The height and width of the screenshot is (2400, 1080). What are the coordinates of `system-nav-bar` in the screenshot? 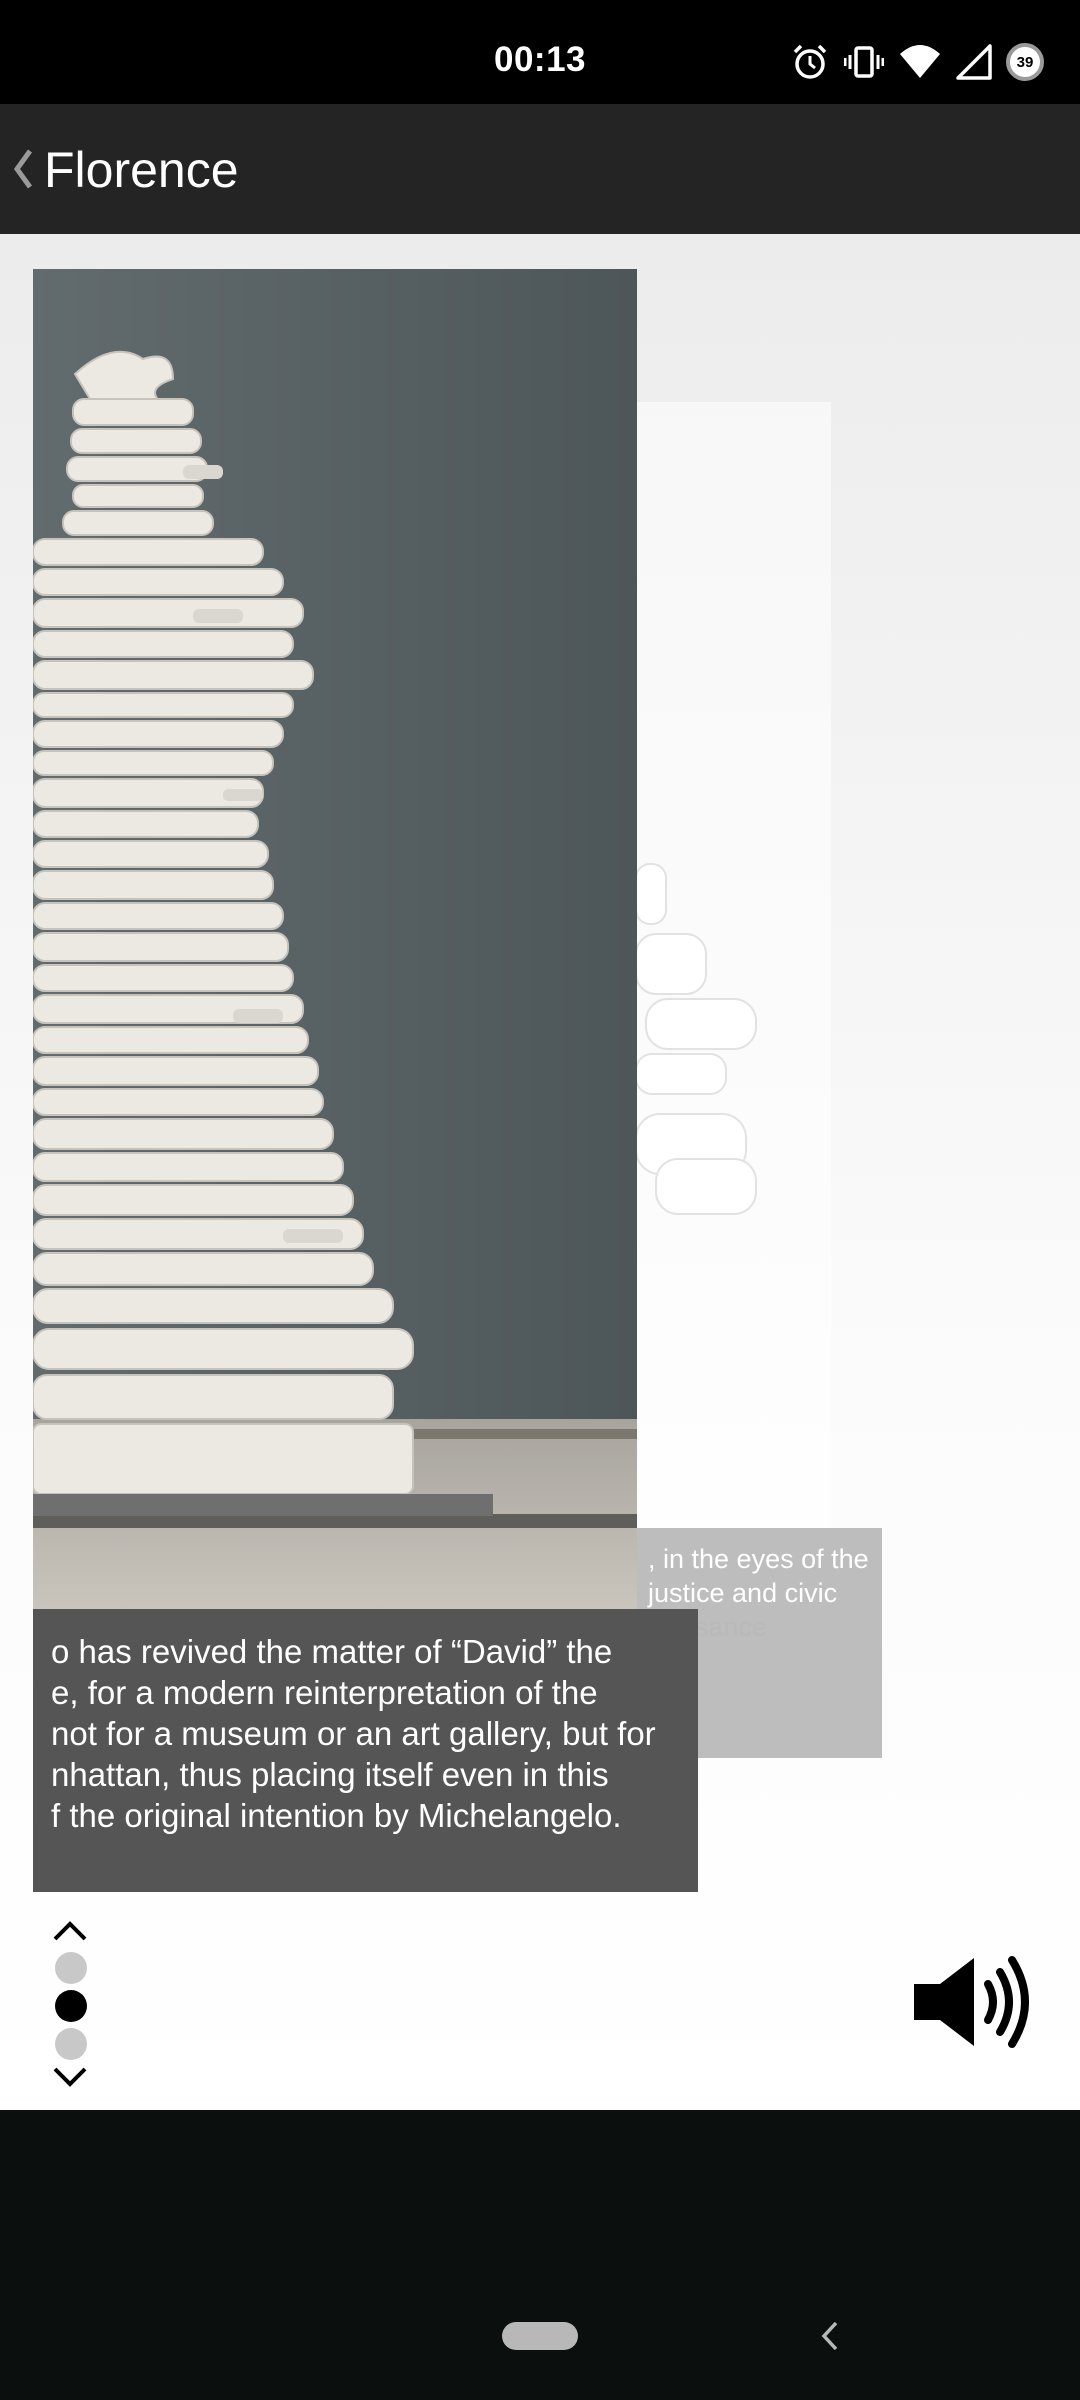 It's located at (540, 2255).